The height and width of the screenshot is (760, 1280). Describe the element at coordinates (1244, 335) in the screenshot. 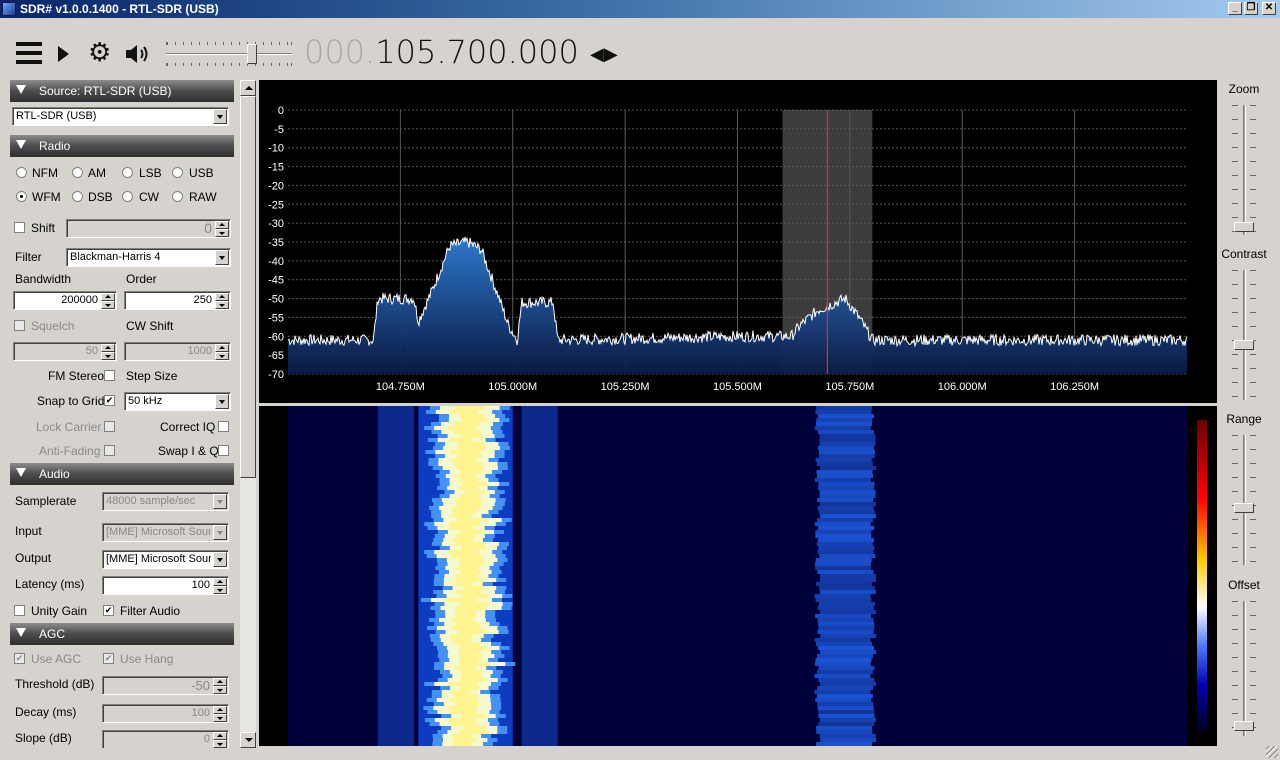

I see `contrast-slider` at that location.